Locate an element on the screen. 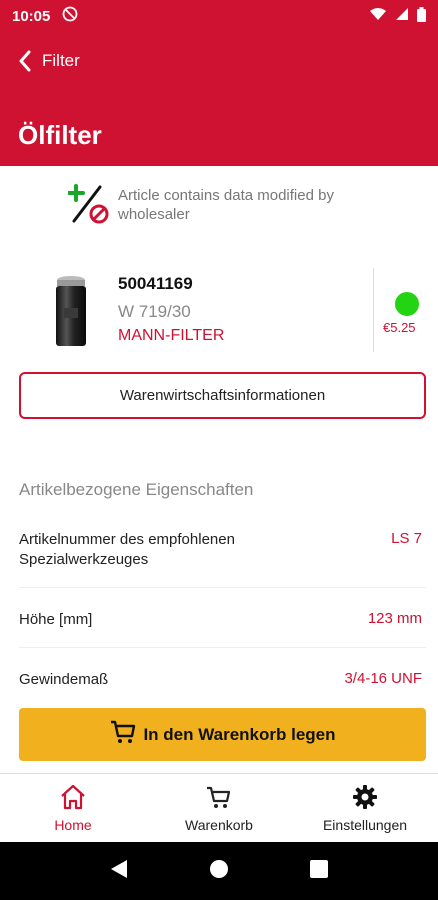 This screenshot has width=438, height=900. property-value: 123 mm is located at coordinates (394, 618).